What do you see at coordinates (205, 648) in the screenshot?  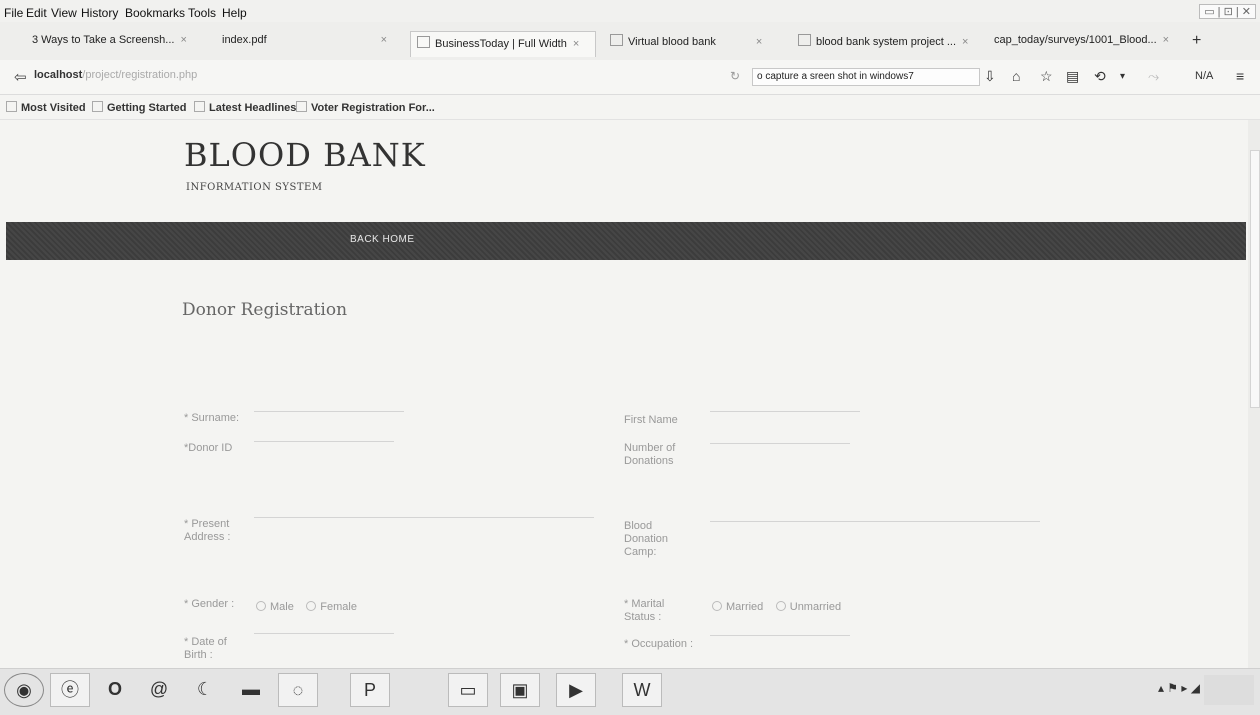 I see `dob-label: * Date of Birth :` at bounding box center [205, 648].